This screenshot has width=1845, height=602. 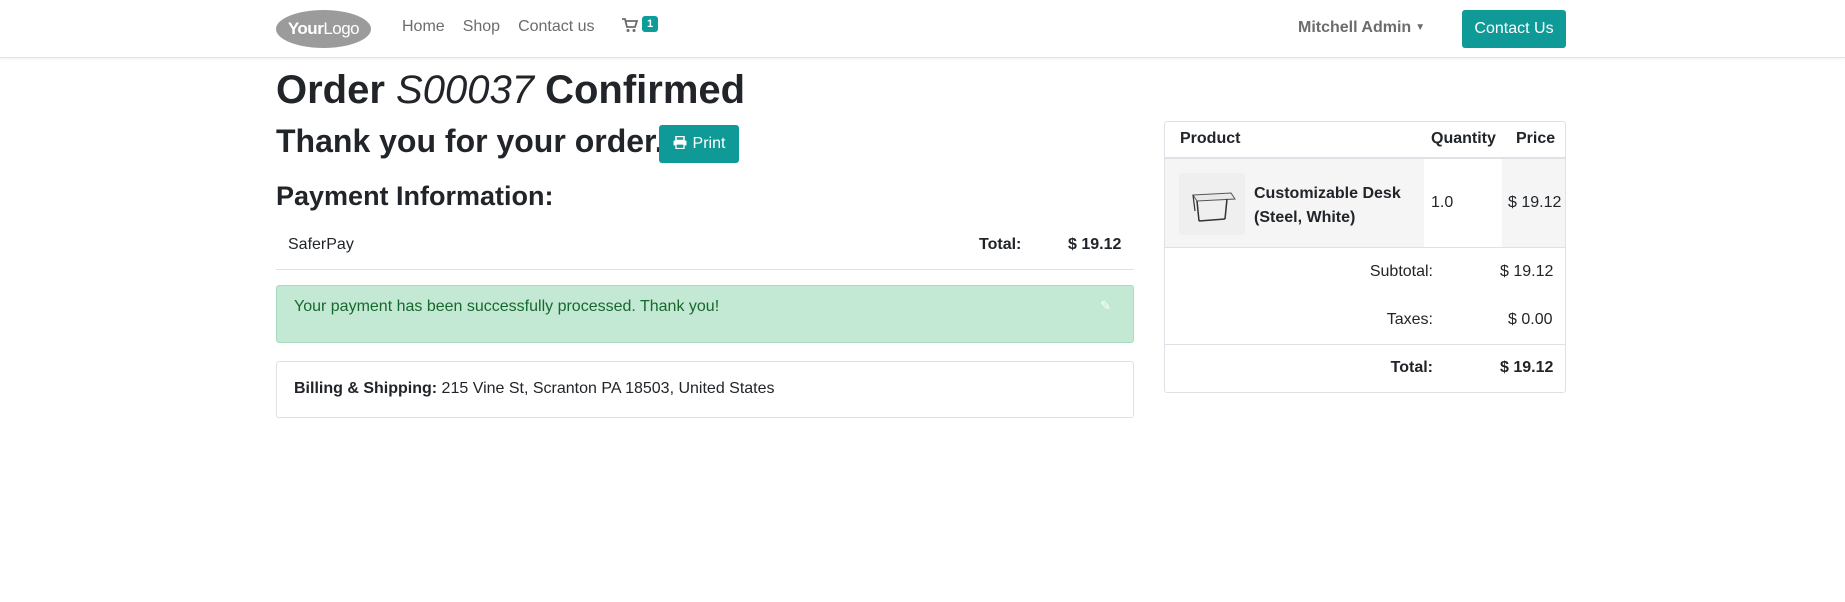 What do you see at coordinates (1442, 202) in the screenshot?
I see `product-quantity: 1.0` at bounding box center [1442, 202].